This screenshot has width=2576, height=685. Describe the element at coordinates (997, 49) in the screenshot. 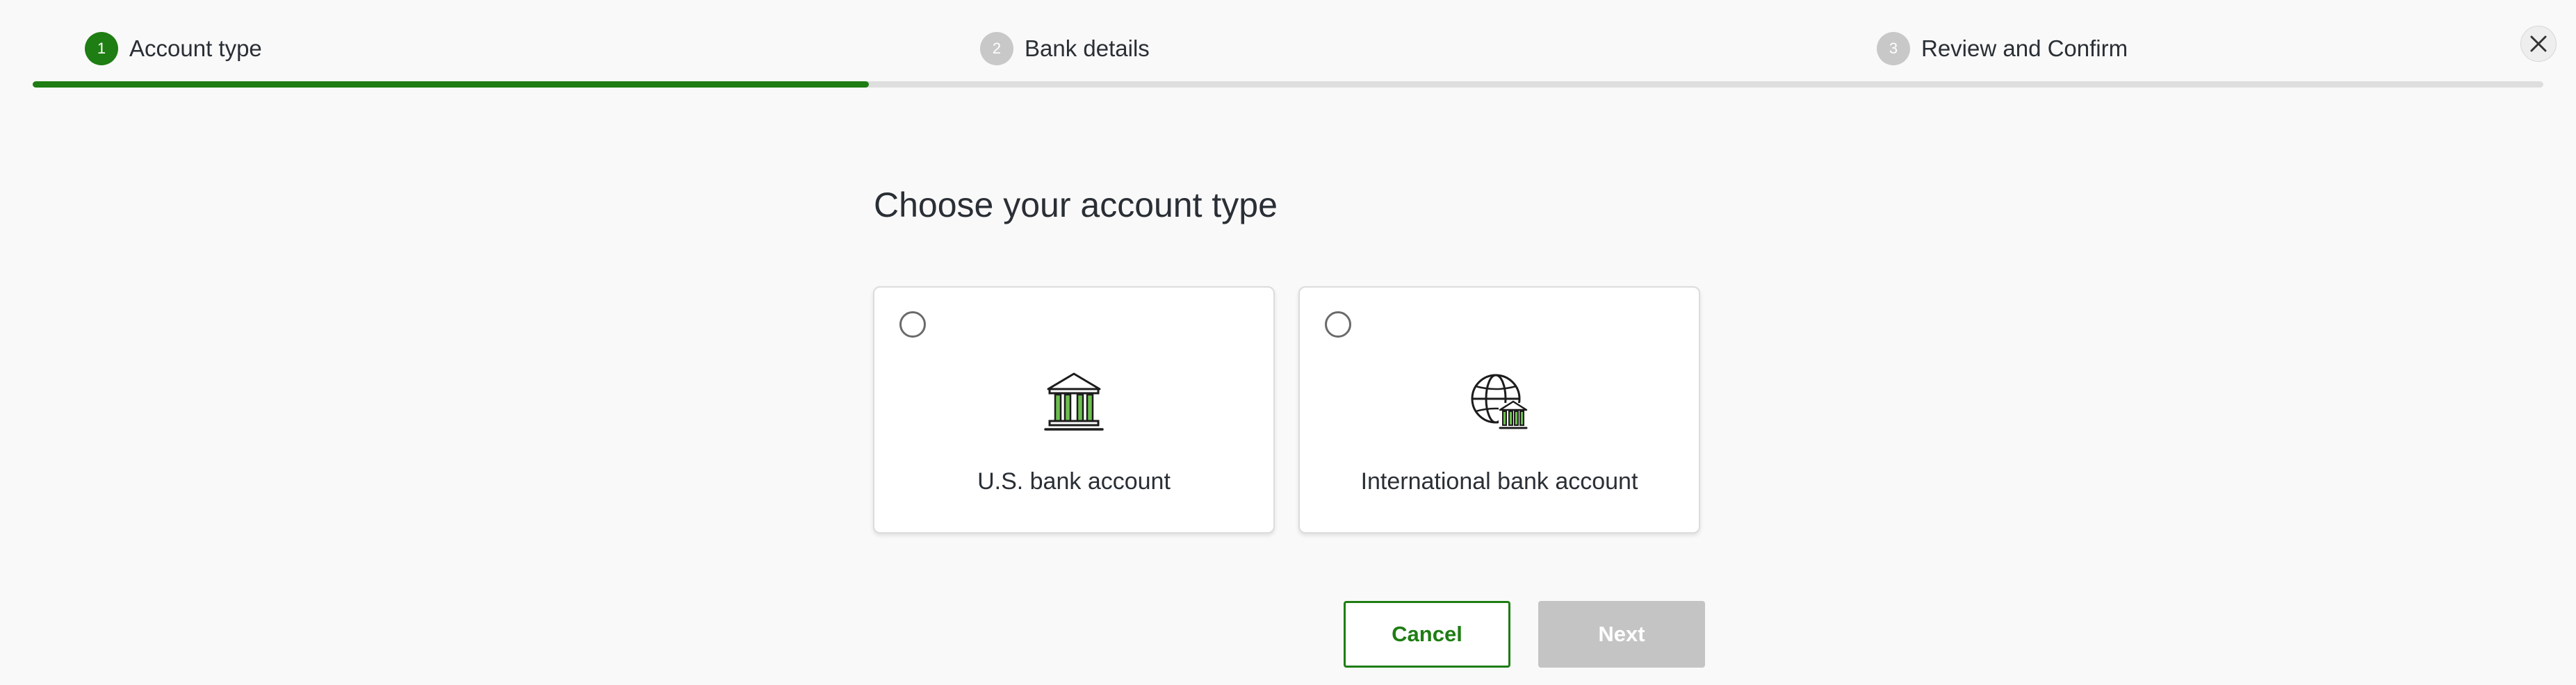

I see `step-number: 2` at that location.